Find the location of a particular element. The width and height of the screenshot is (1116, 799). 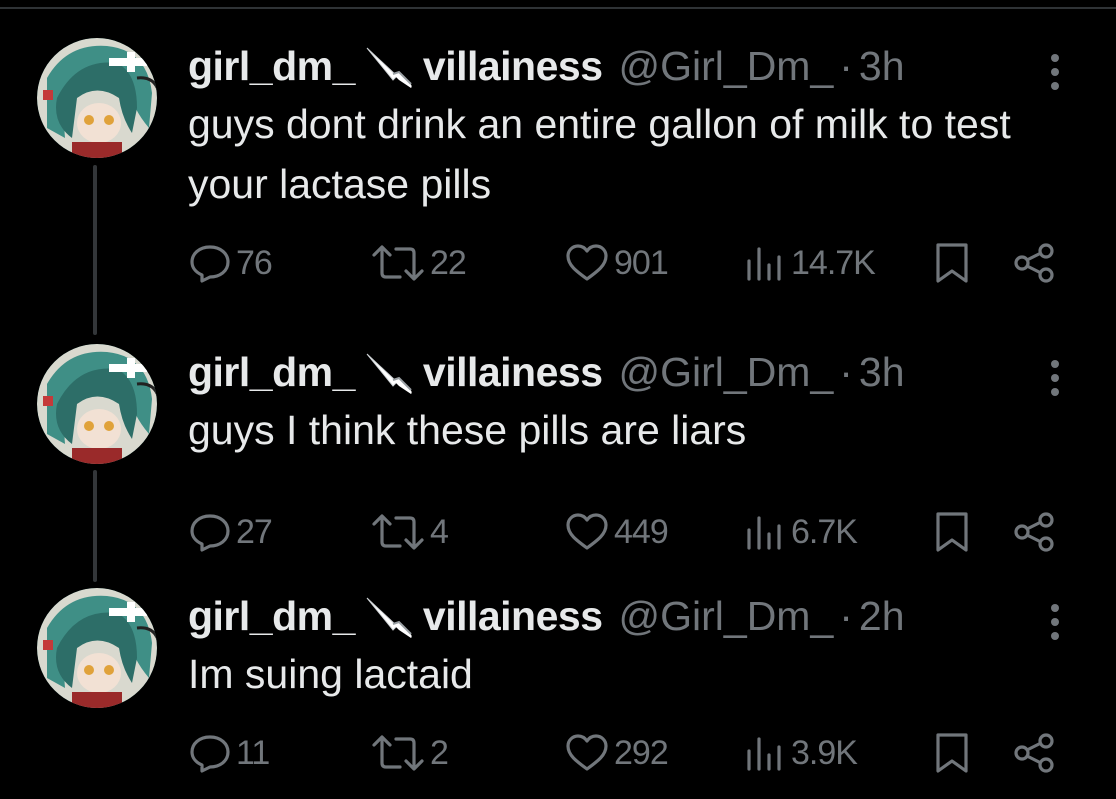

like-button: 292 is located at coordinates (616, 753).